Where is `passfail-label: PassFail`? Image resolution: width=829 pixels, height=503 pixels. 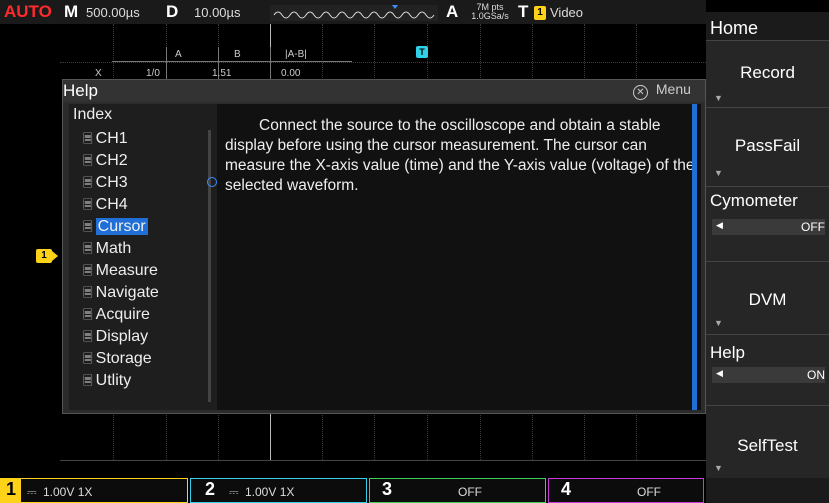
passfail-label: PassFail is located at coordinates (767, 145).